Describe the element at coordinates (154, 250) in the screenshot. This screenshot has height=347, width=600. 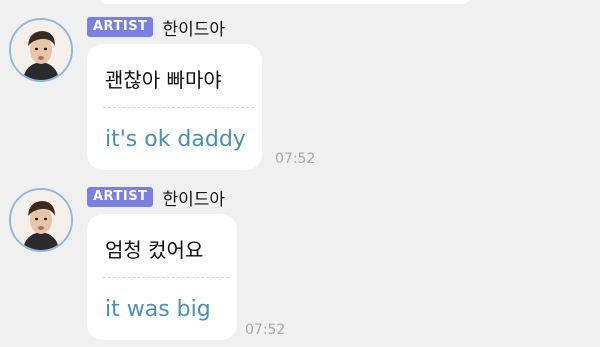
I see `original-message-text: 엄청 컸어요` at that location.